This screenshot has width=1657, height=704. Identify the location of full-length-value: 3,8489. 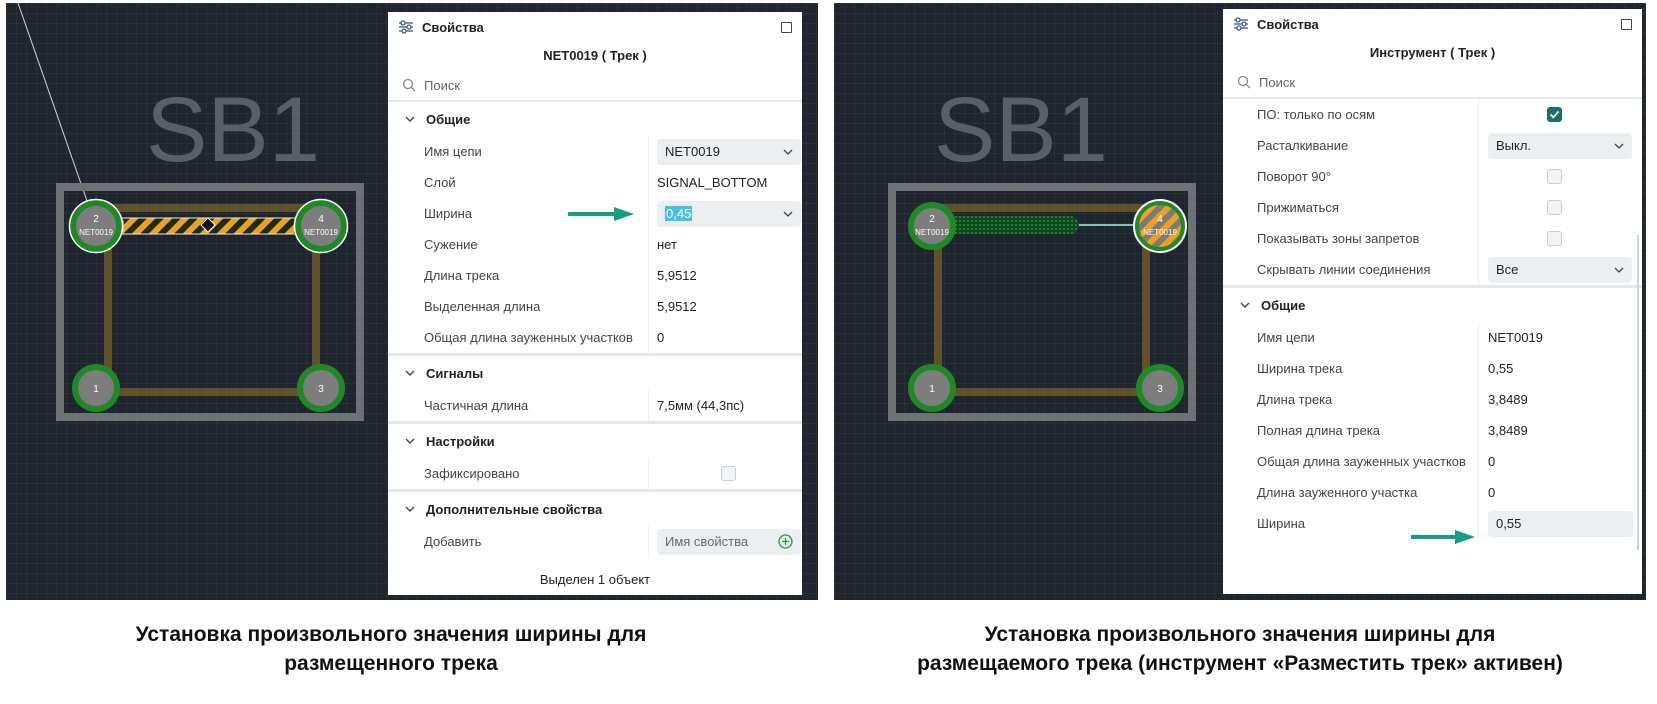
(1560, 430).